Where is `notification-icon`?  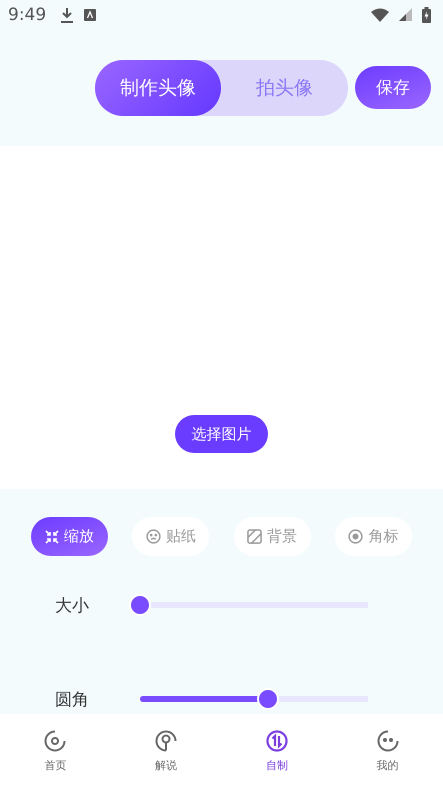 notification-icon is located at coordinates (90, 14).